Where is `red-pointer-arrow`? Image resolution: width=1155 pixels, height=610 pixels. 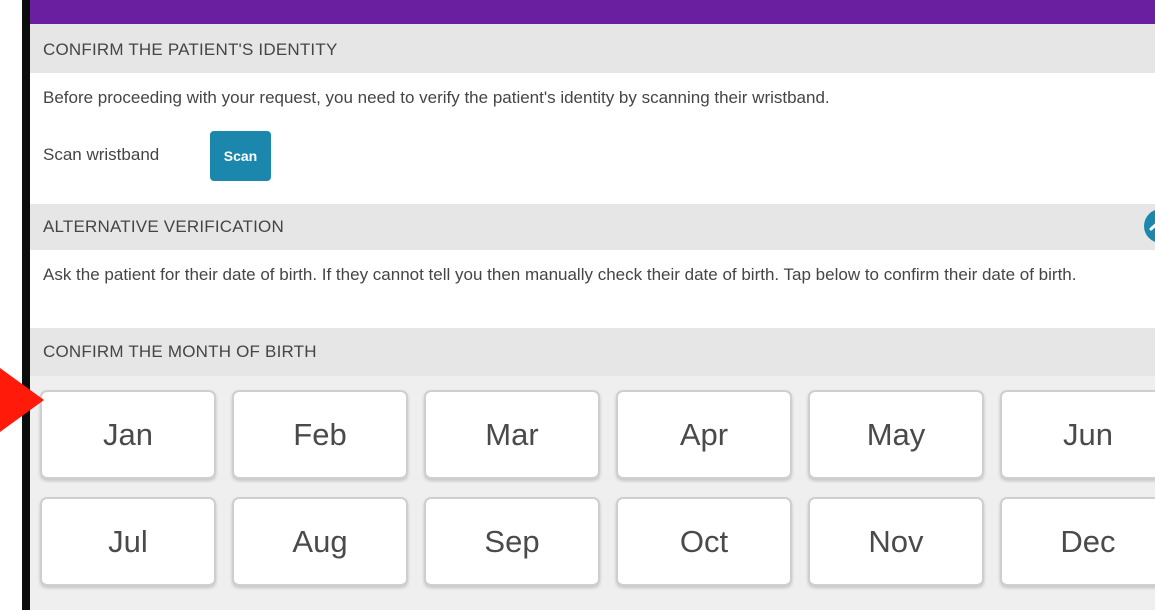
red-pointer-arrow is located at coordinates (22, 400).